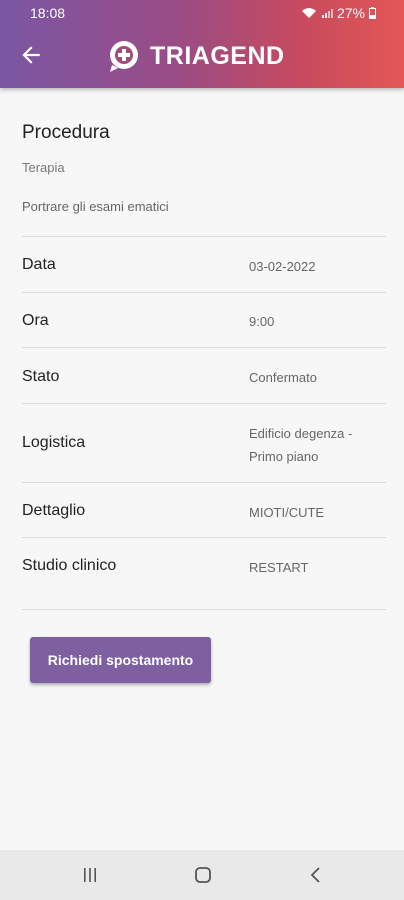 Image resolution: width=404 pixels, height=900 pixels. I want to click on detail-value-logistica-line1: Edificio degenza -, so click(301, 433).